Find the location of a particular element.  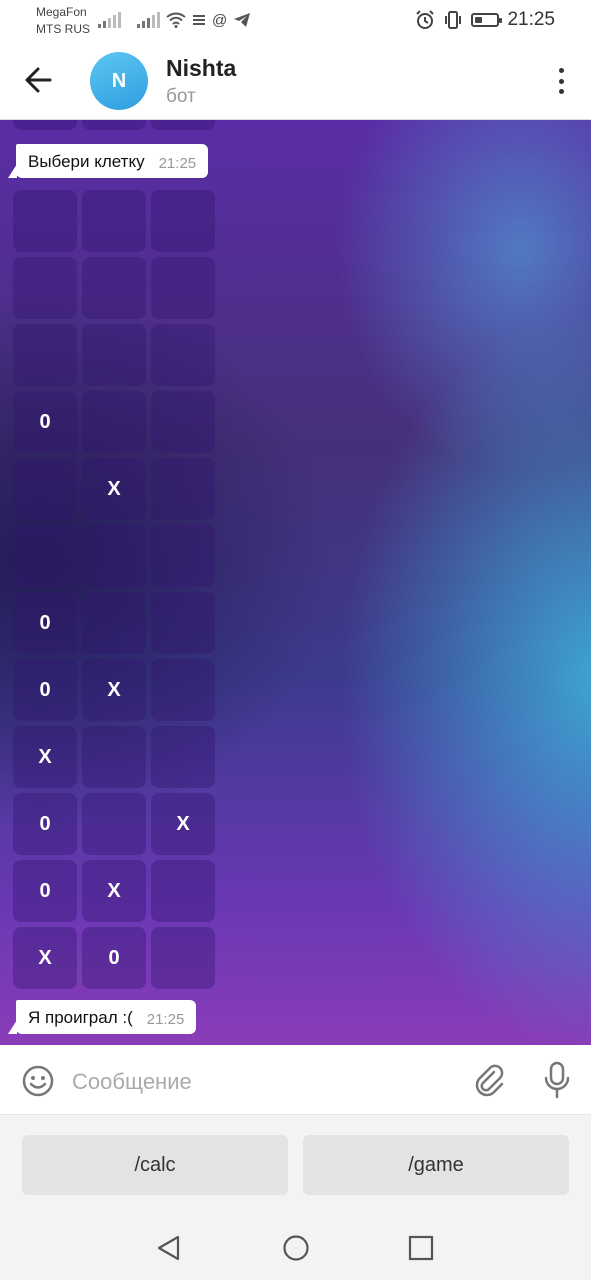

bot-reply-keyboard: /calc /game is located at coordinates (295, 1165).